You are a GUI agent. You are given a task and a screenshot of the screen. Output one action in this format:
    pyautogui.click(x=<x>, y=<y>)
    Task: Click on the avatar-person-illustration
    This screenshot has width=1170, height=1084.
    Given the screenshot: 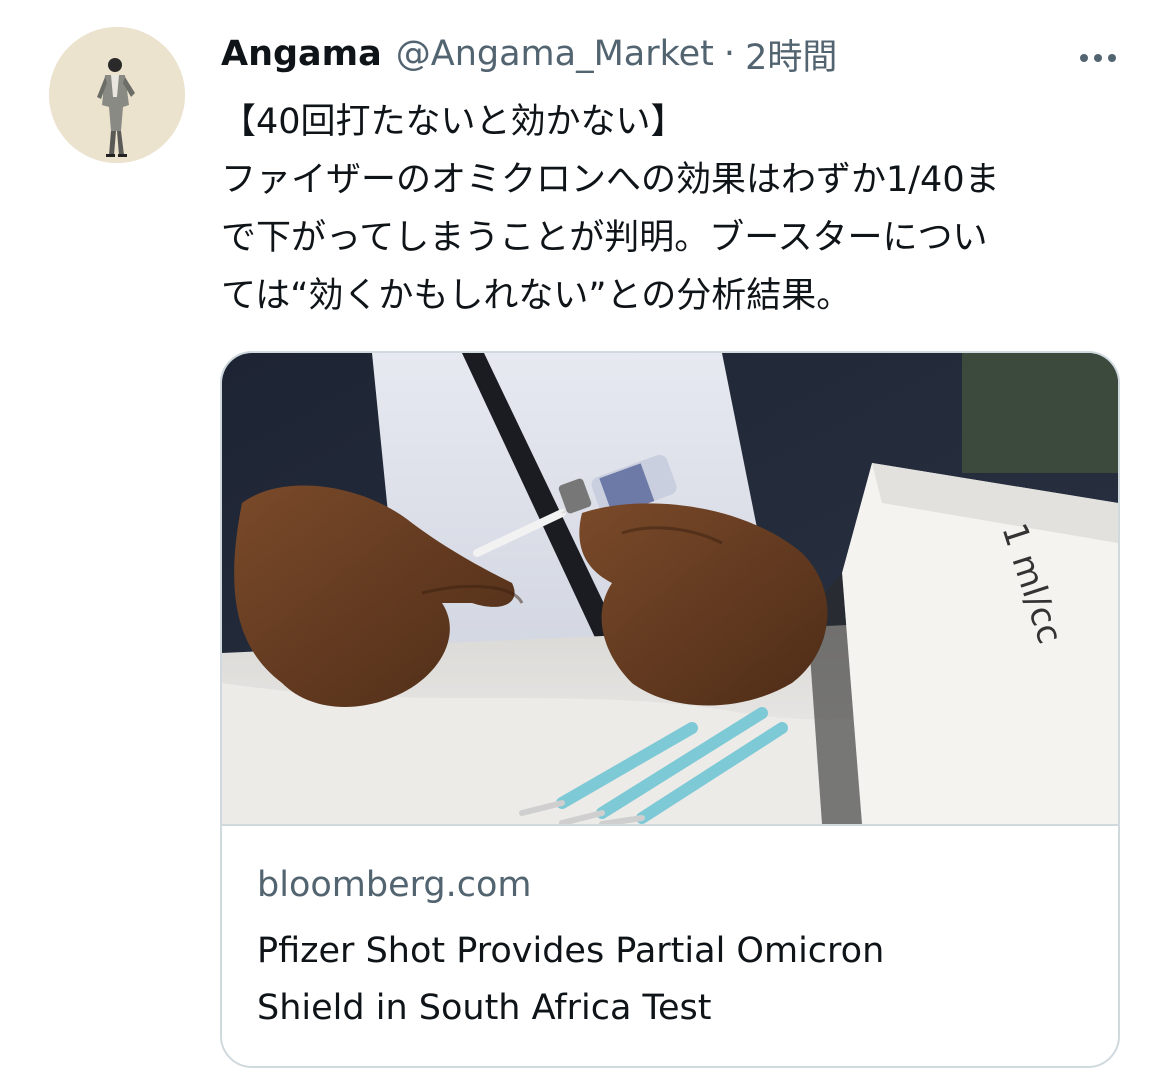 What is the action you would take?
    pyautogui.click(x=117, y=95)
    